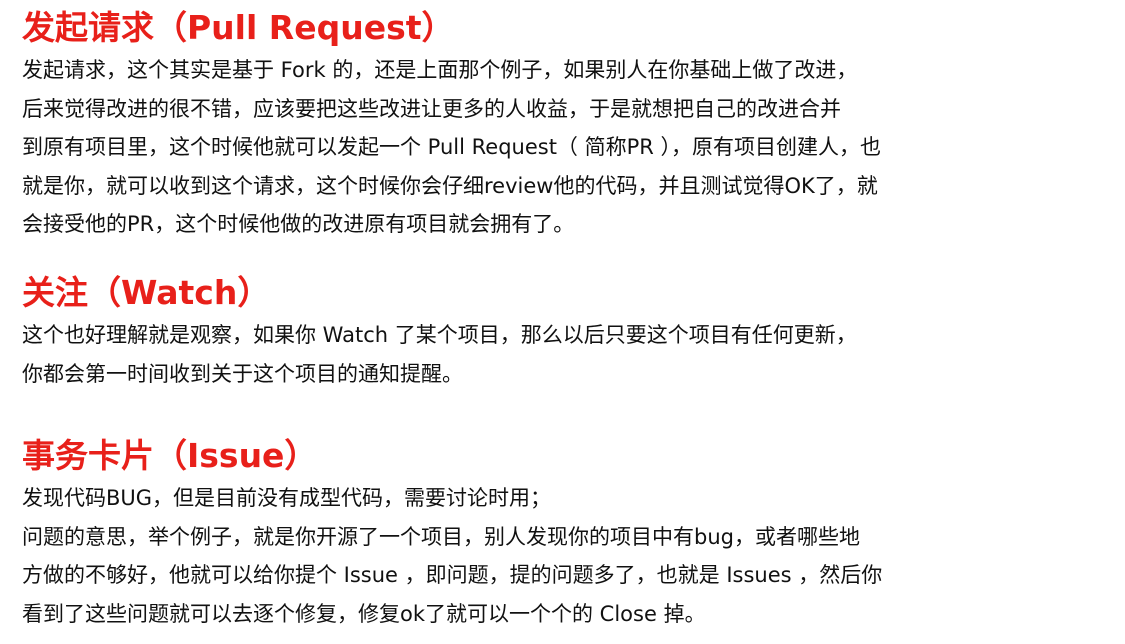 The image size is (1125, 644). What do you see at coordinates (364, 613) in the screenshot?
I see `paragraph-line: 看到了这些问题就可以去逐个修复，修复ok了就可以一个个的 Close 掉。` at bounding box center [364, 613].